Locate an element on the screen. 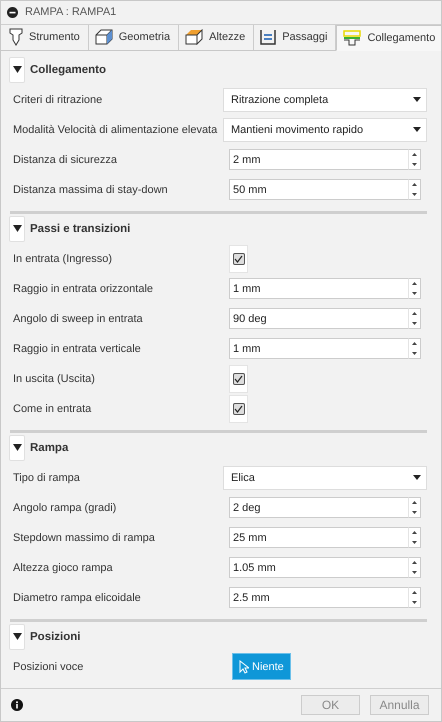  cursor-icon is located at coordinates (244, 667).